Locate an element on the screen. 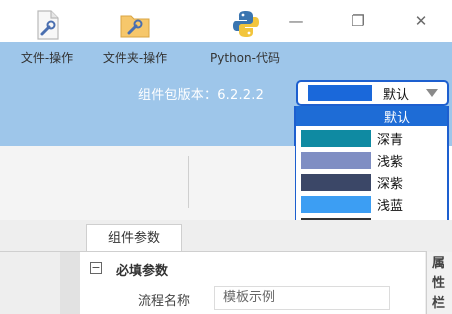 The height and width of the screenshot is (314, 452). toolbar-divider is located at coordinates (188, 182).